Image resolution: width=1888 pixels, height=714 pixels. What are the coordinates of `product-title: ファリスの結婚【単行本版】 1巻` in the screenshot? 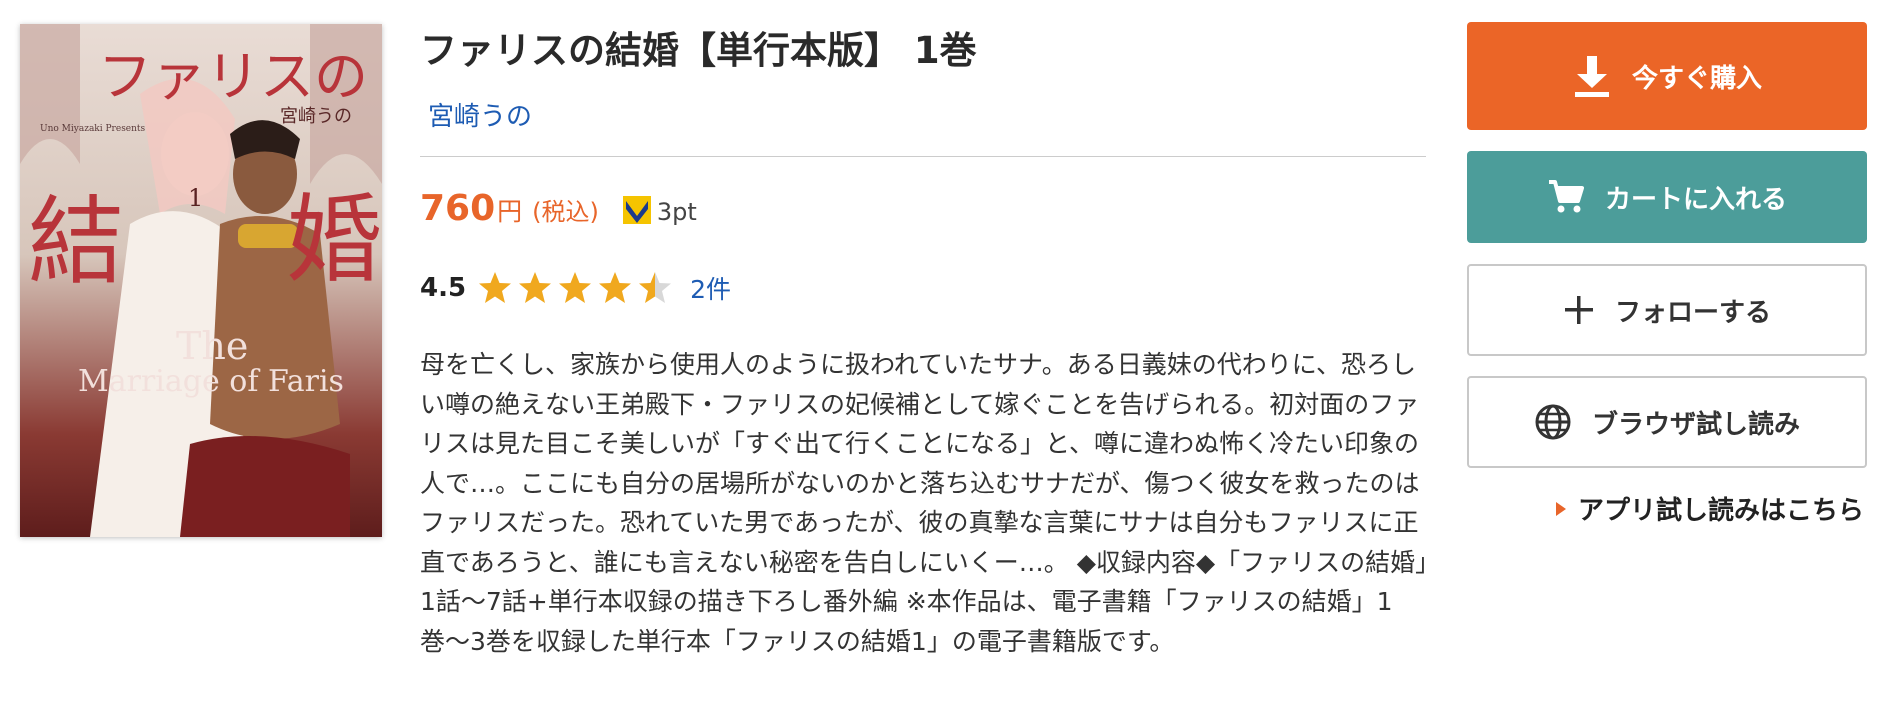 It's located at (698, 50).